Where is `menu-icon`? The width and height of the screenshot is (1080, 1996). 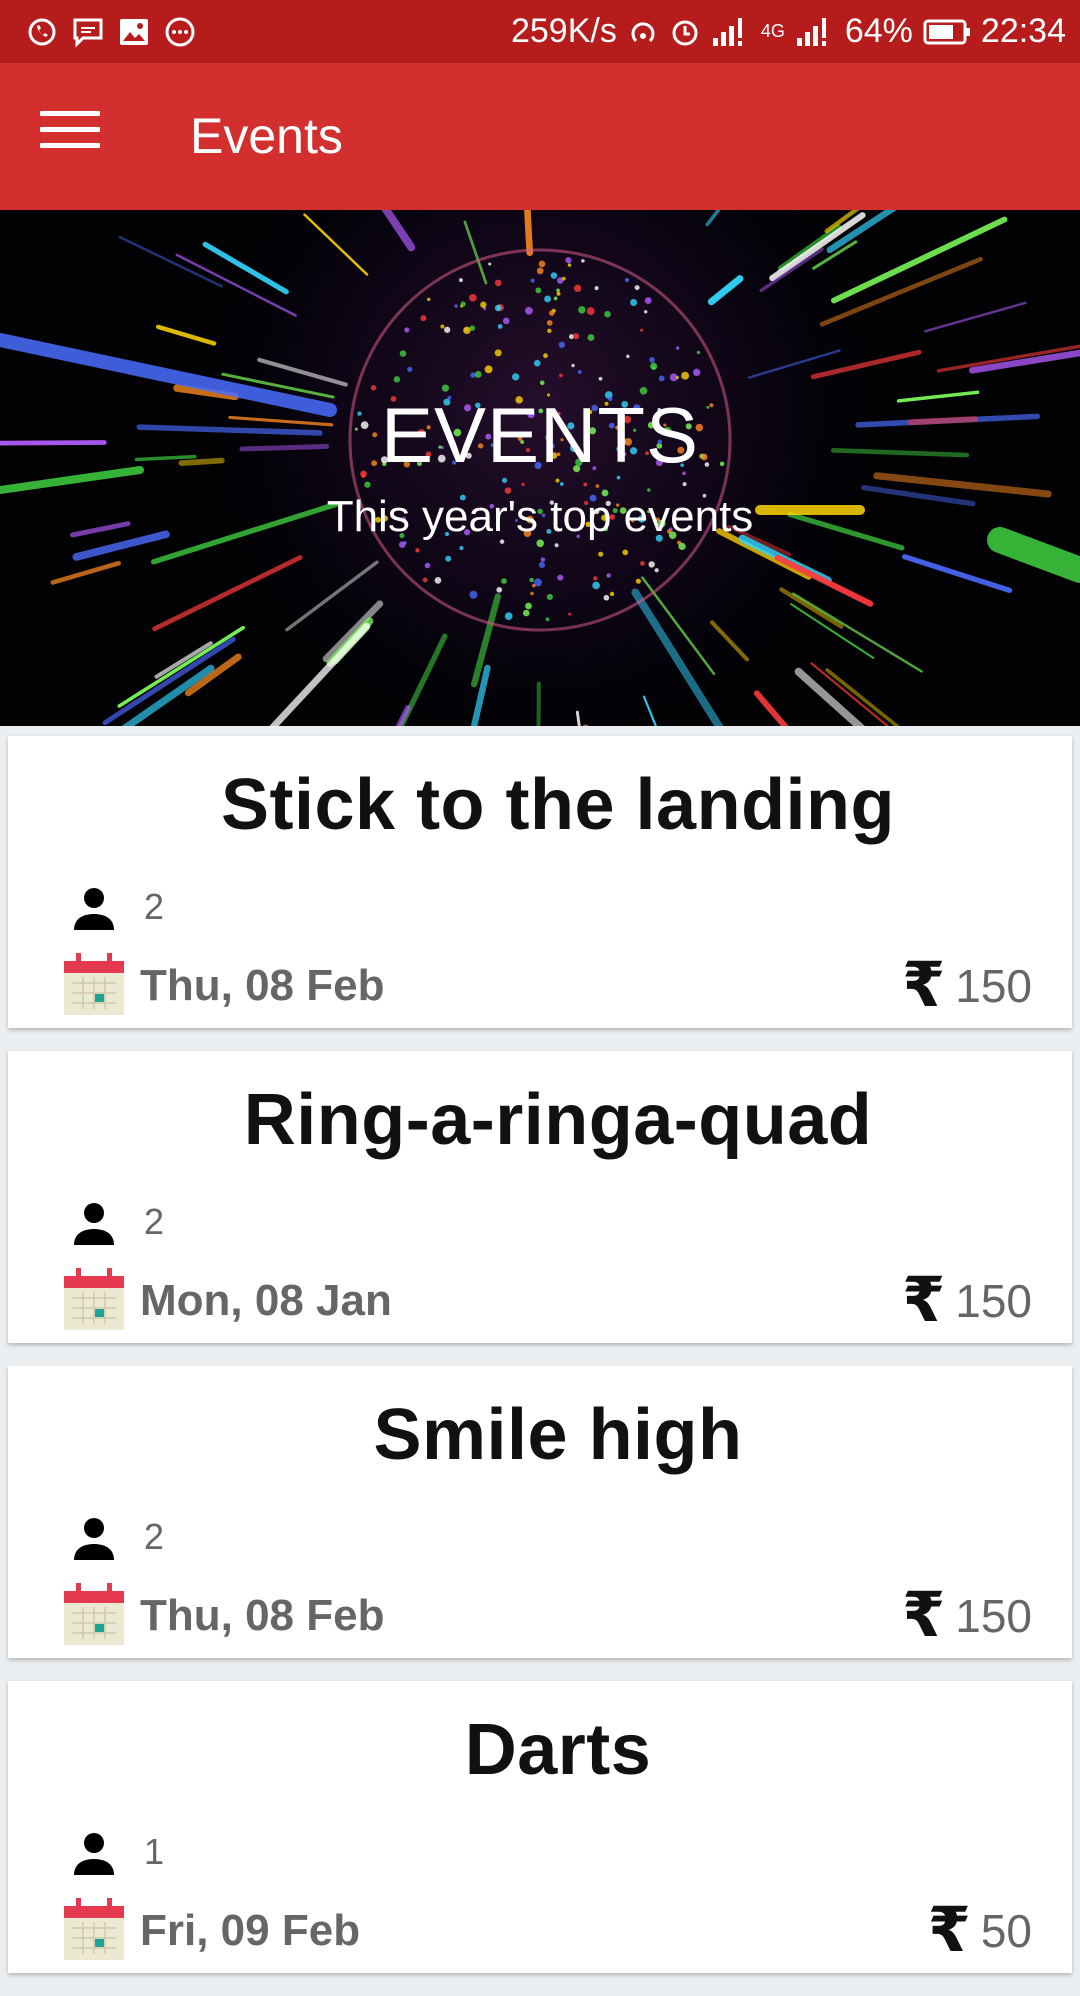 menu-icon is located at coordinates (70, 136).